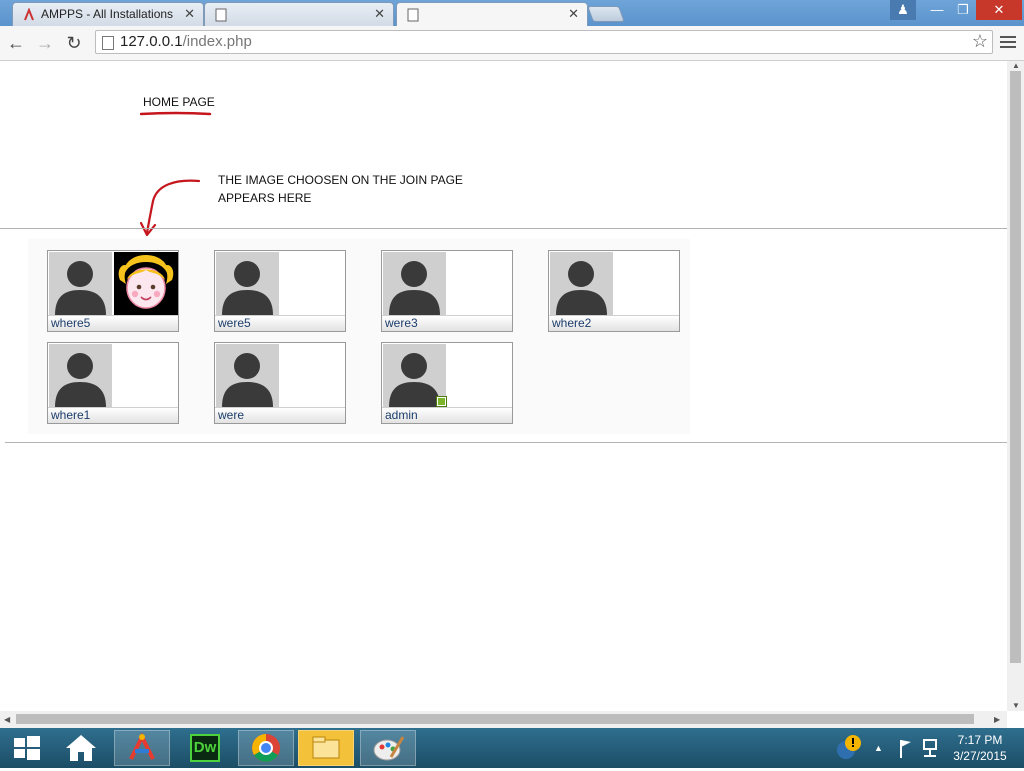 This screenshot has width=1024, height=771. Describe the element at coordinates (26, 748) in the screenshot. I see `windows-start-icon` at that location.